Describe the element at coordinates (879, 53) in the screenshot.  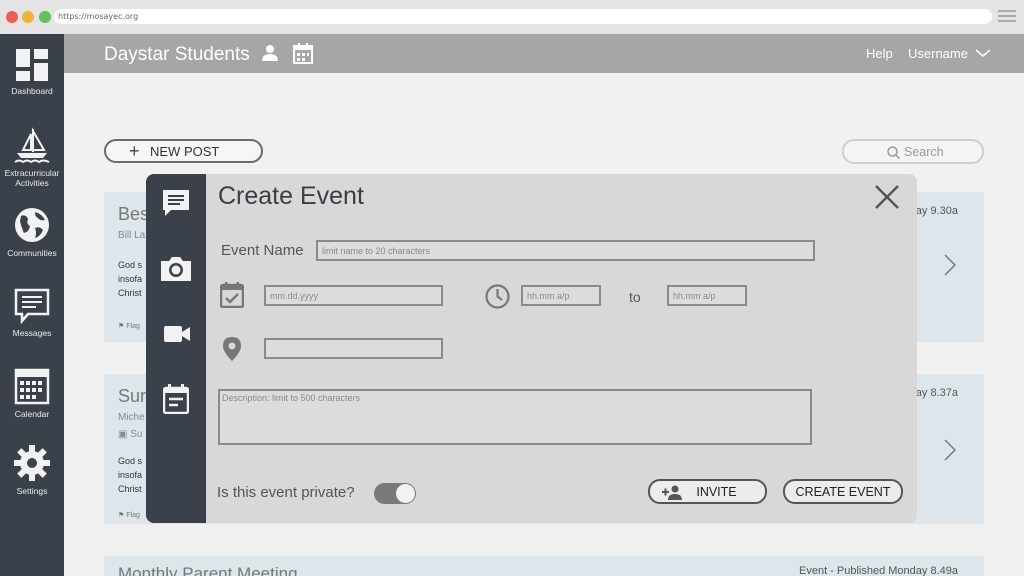
I see `help-link: Help` at that location.